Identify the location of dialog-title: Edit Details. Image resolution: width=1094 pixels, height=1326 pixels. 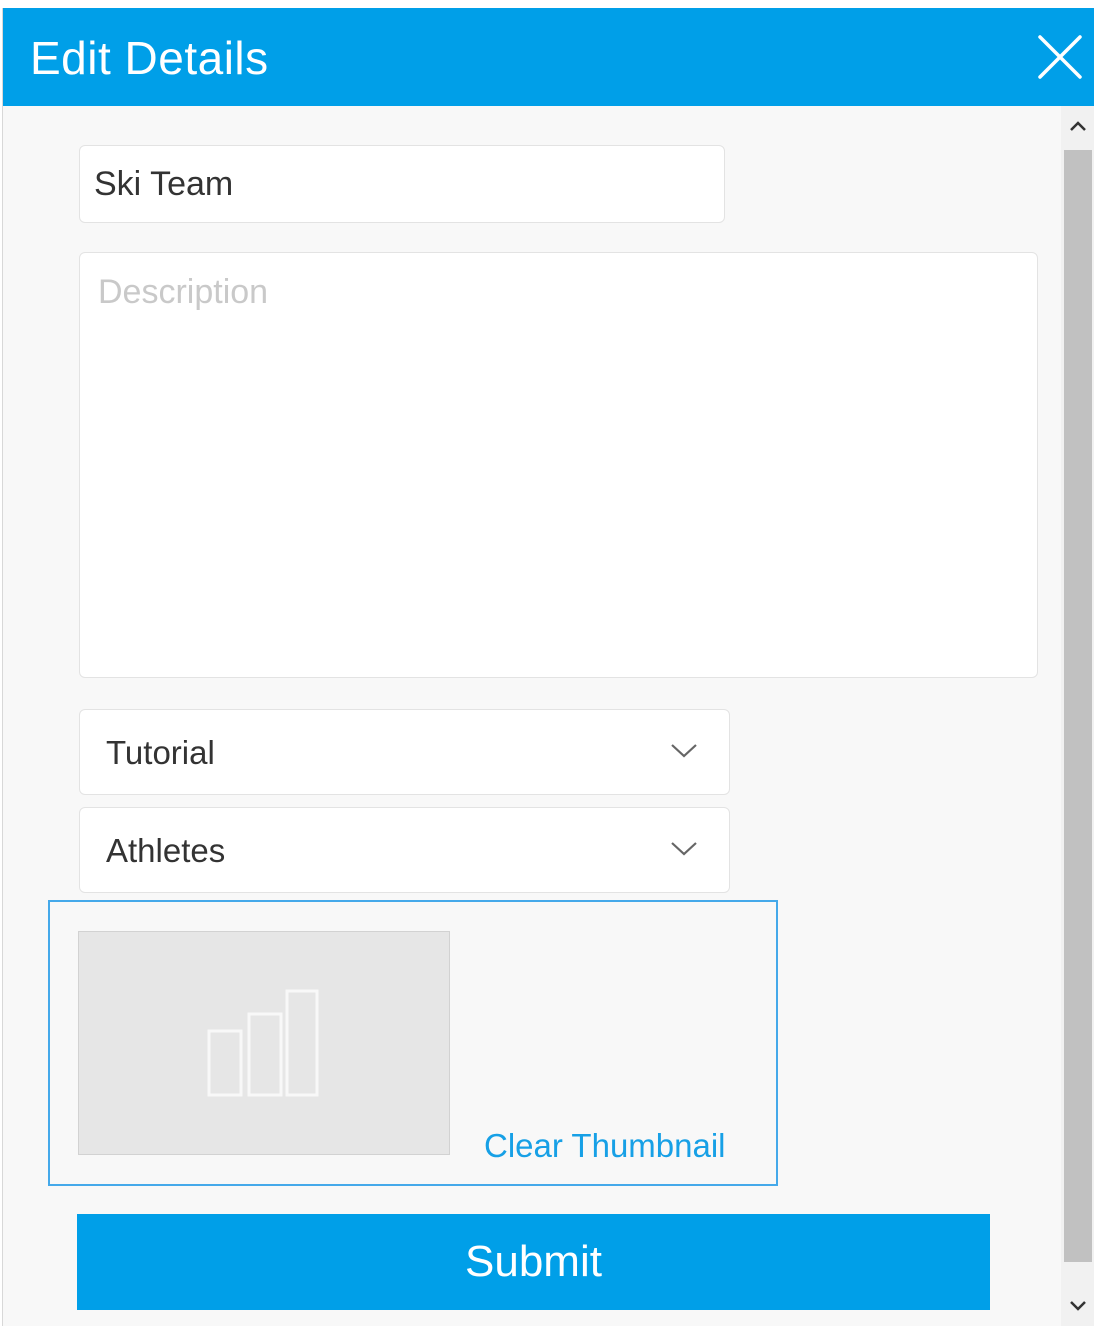
(149, 58).